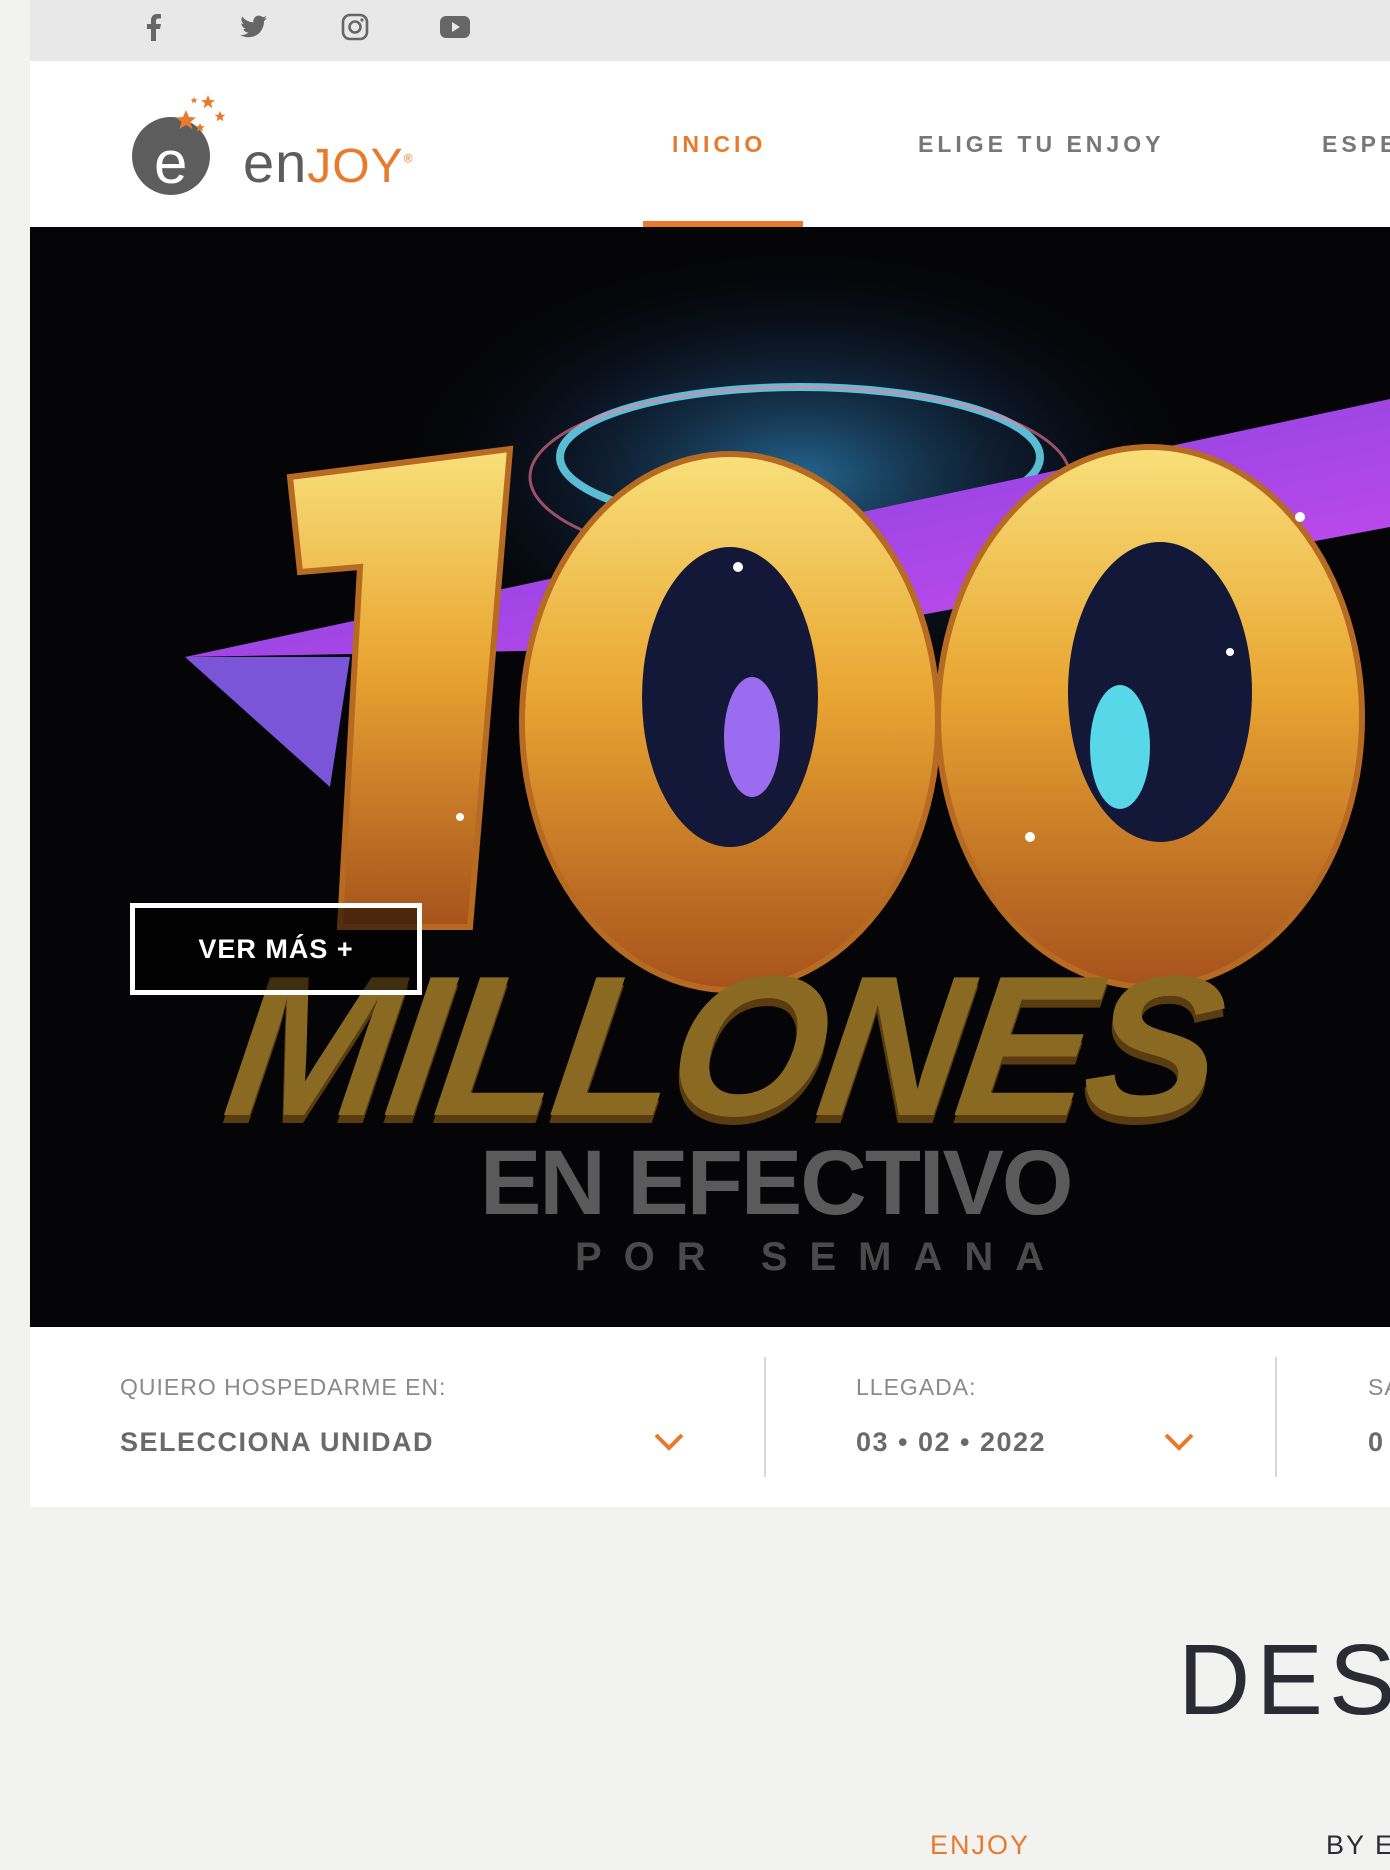 The width and height of the screenshot is (1390, 1870). I want to click on youtube-icon, so click(455, 27).